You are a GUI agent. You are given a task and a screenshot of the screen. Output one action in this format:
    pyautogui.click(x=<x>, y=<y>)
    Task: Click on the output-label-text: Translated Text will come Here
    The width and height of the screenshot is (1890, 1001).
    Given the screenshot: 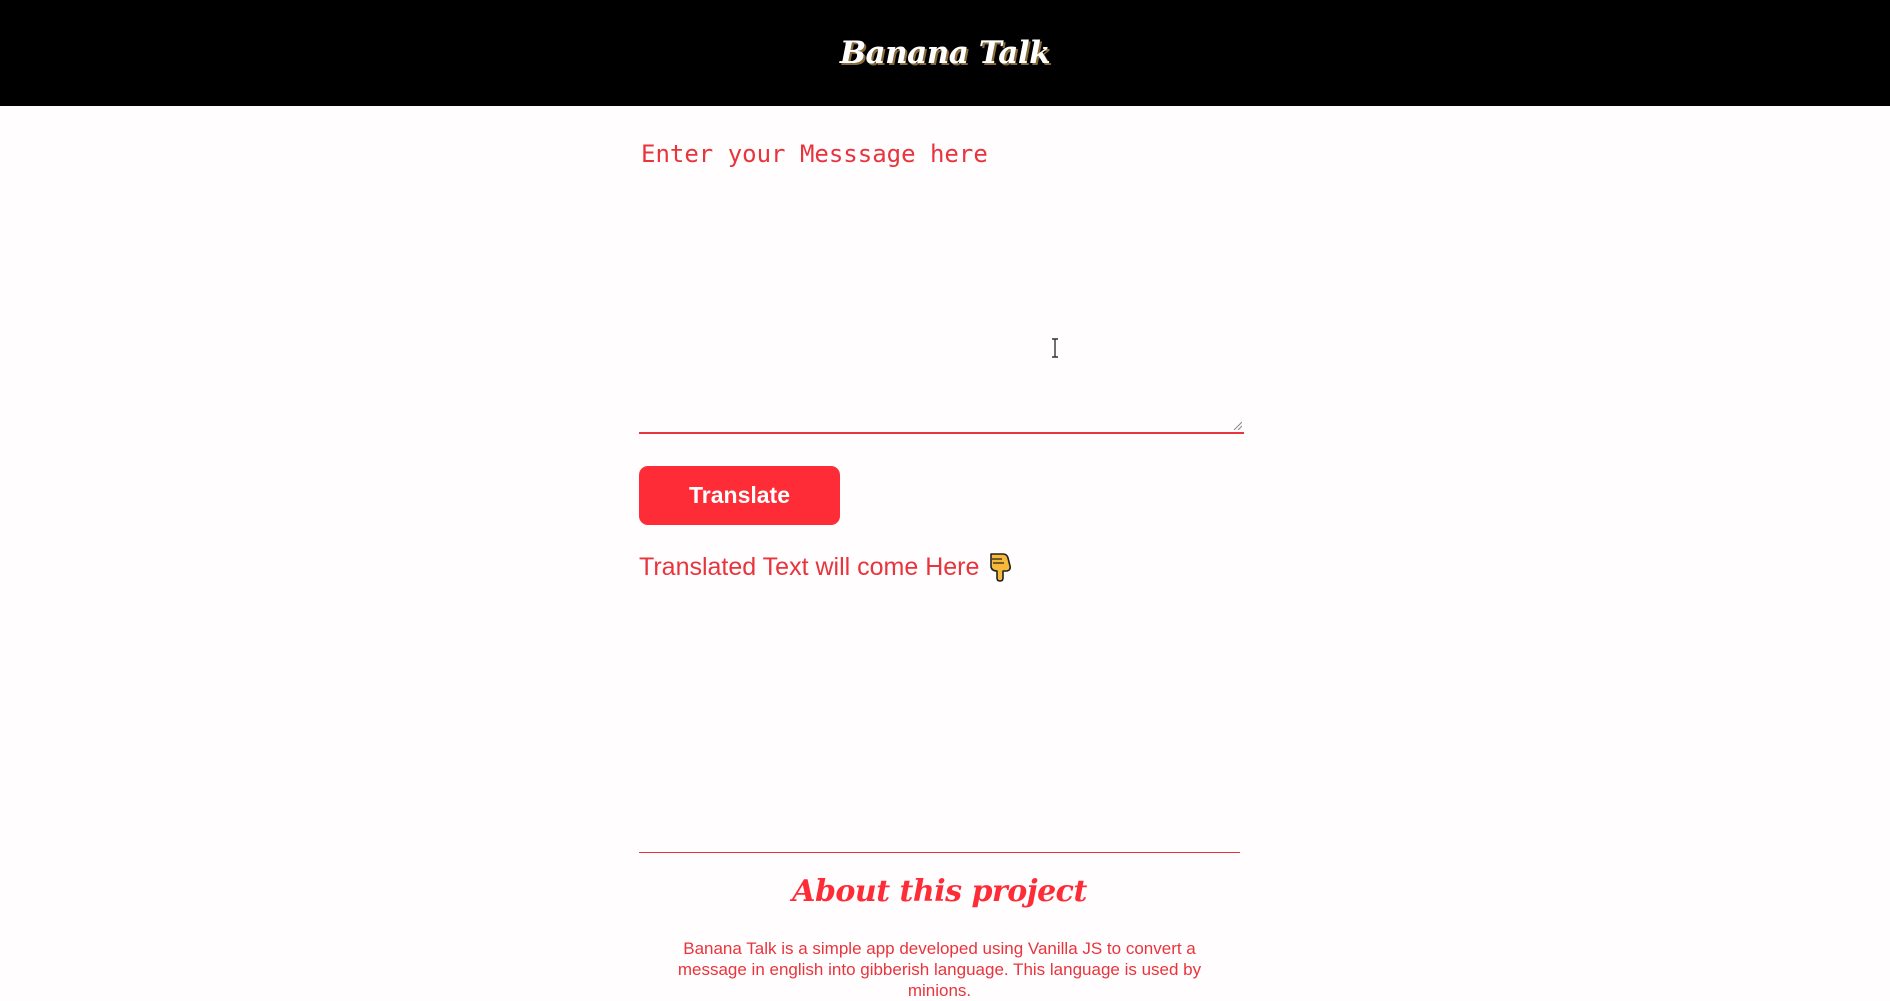 What is the action you would take?
    pyautogui.click(x=809, y=566)
    